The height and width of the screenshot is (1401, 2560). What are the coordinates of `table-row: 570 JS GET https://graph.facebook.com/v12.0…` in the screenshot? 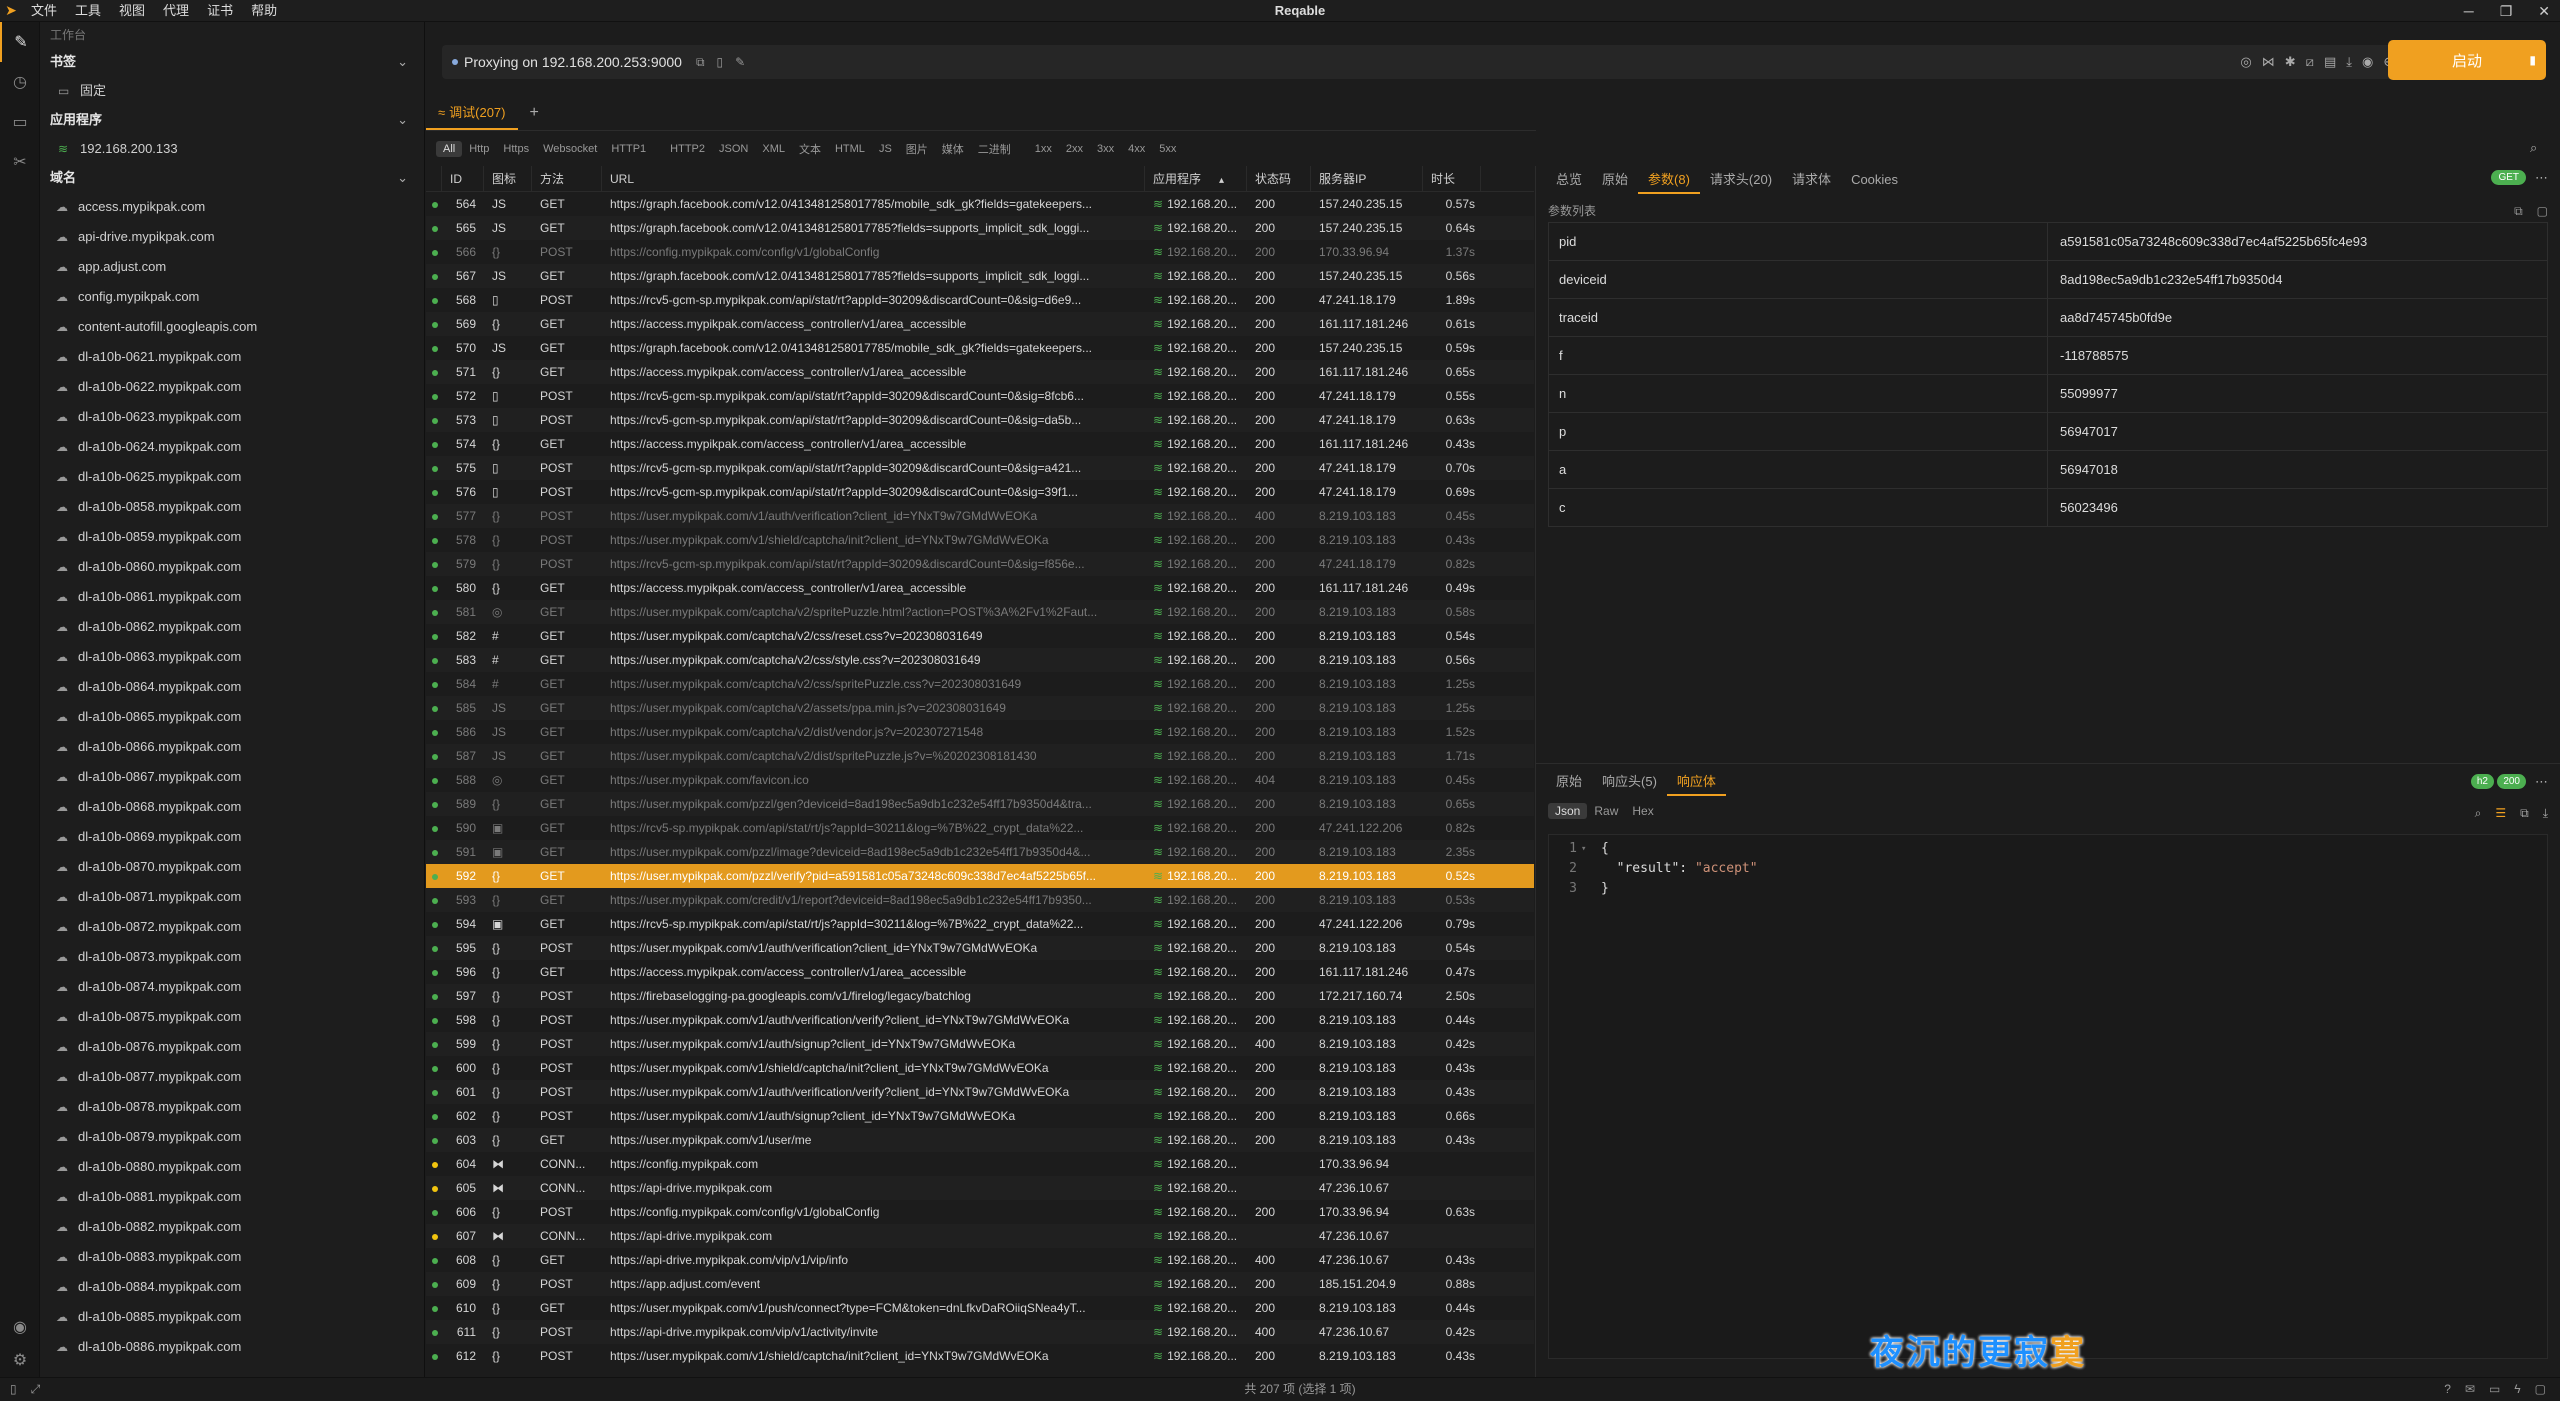 It's located at (980, 348).